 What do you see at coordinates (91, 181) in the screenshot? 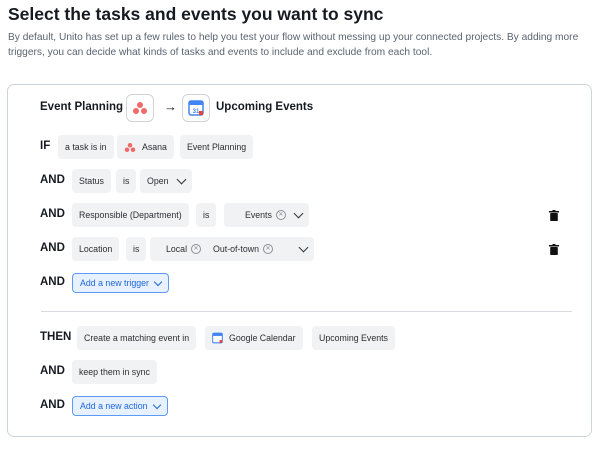
I see `status-field-chip: Status` at bounding box center [91, 181].